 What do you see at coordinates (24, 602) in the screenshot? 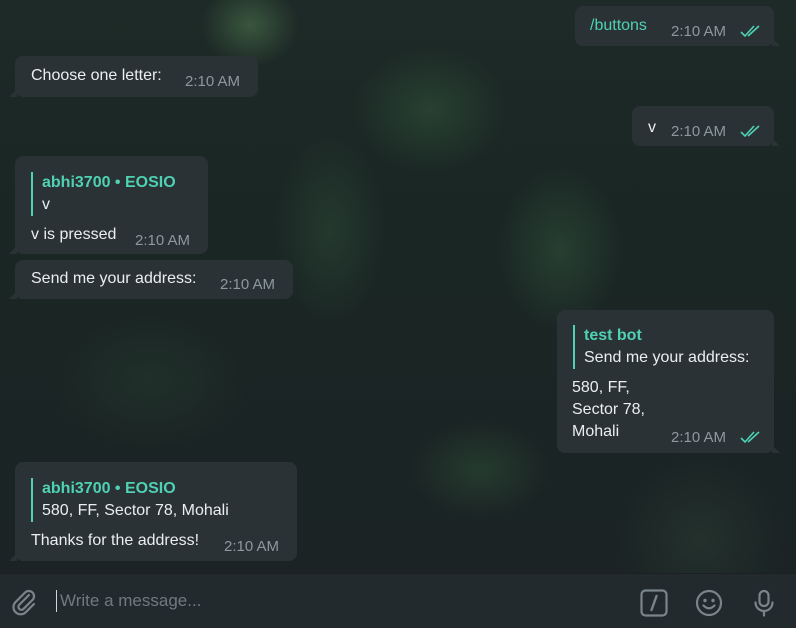
I see `paperclip-icon` at bounding box center [24, 602].